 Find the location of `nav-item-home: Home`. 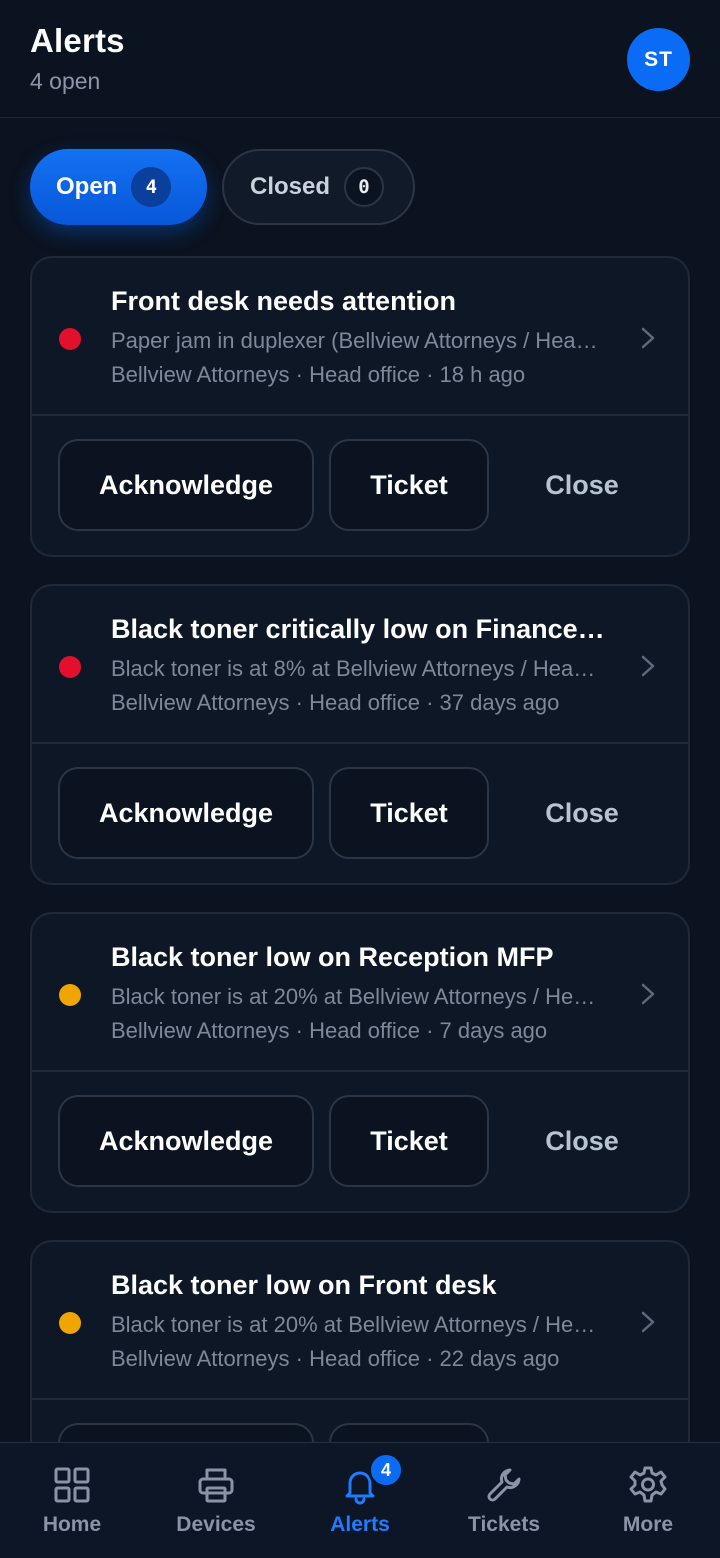

nav-item-home: Home is located at coordinates (72, 1500).